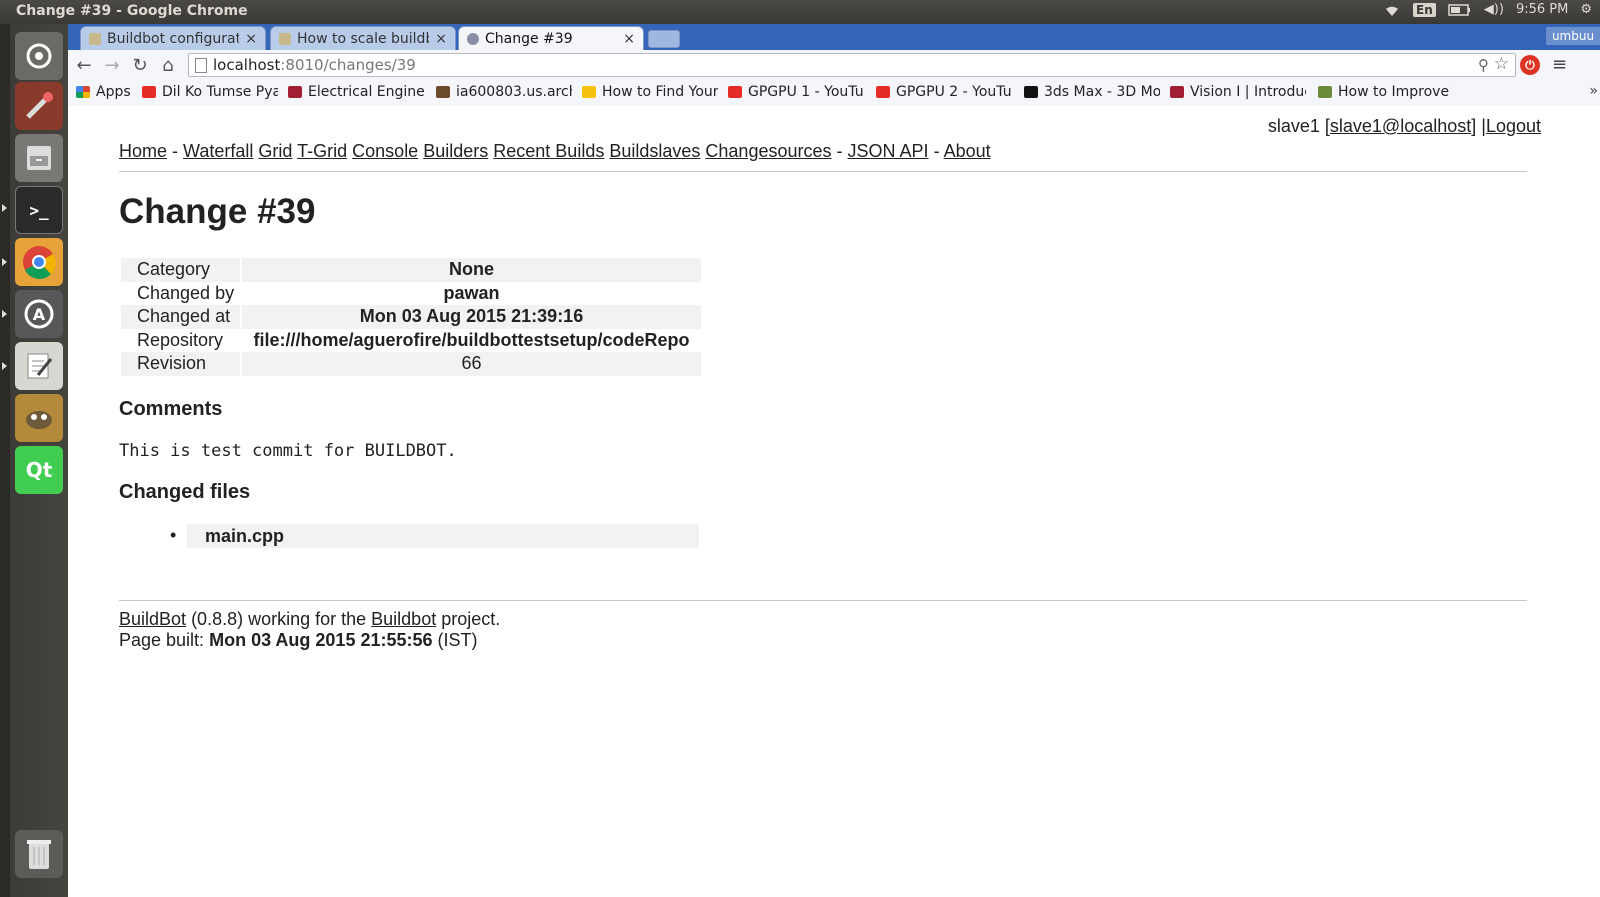 This screenshot has width=1600, height=897. I want to click on nav-t-grid: T-Grid, so click(322, 151).